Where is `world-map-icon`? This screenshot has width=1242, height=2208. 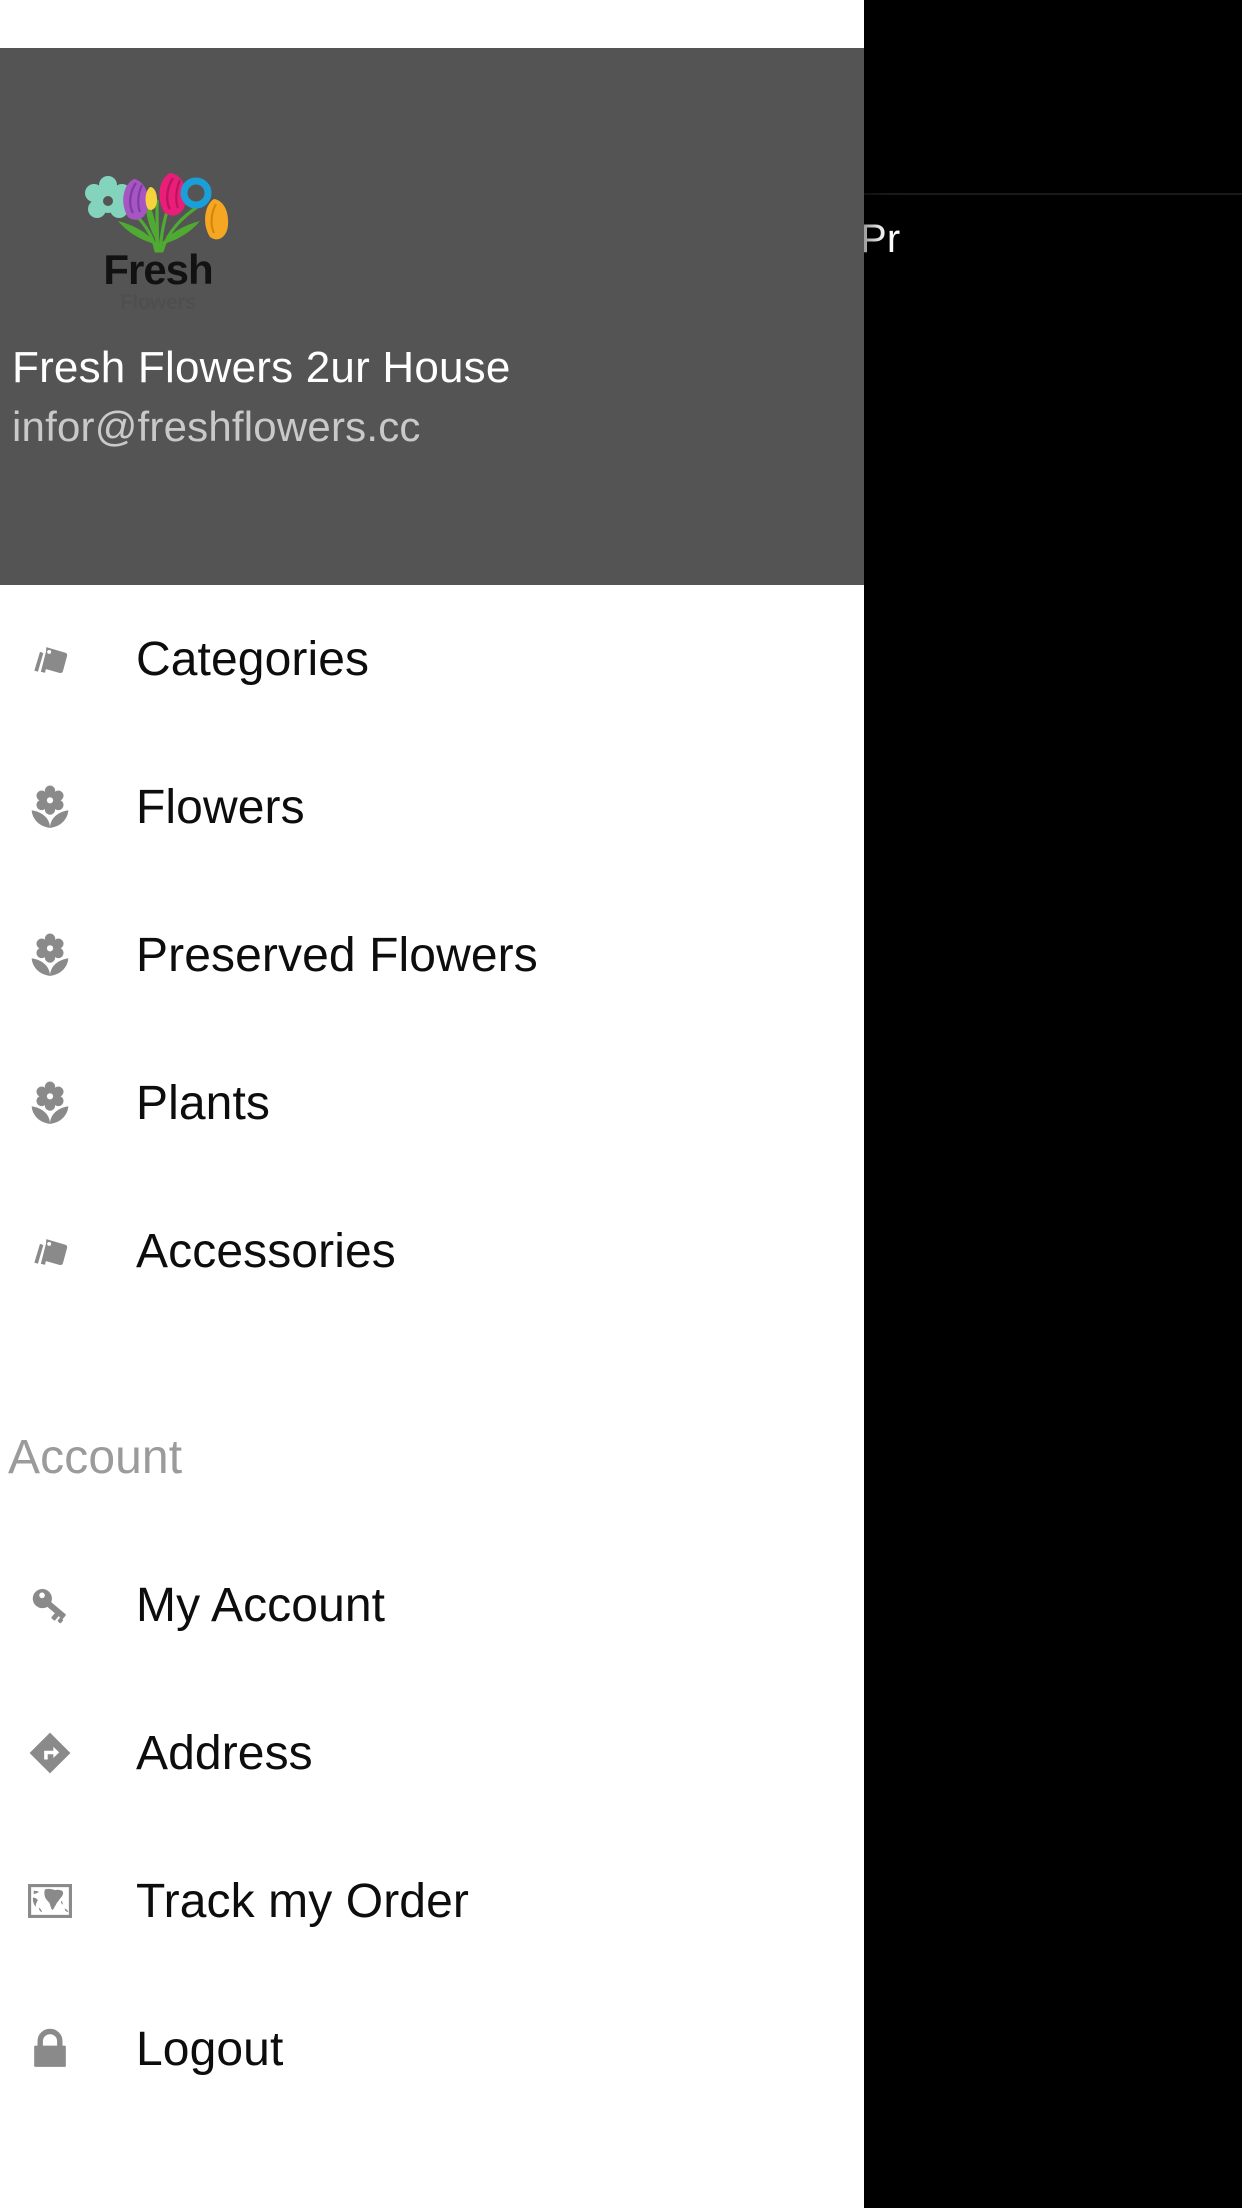
world-map-icon is located at coordinates (50, 1901).